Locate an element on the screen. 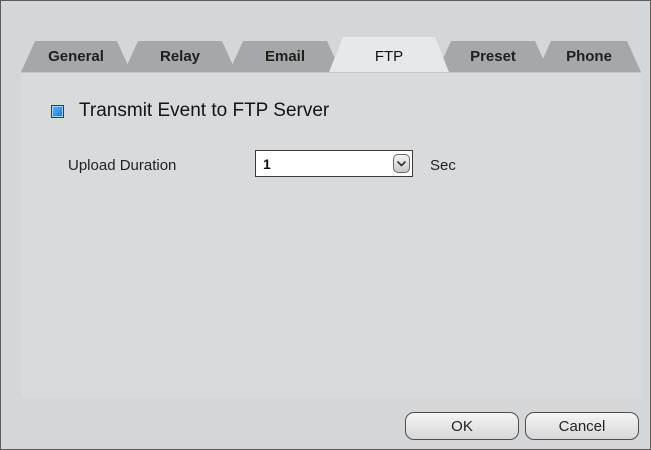 This screenshot has width=651, height=450. tab-ftp-label: FTP is located at coordinates (389, 56).